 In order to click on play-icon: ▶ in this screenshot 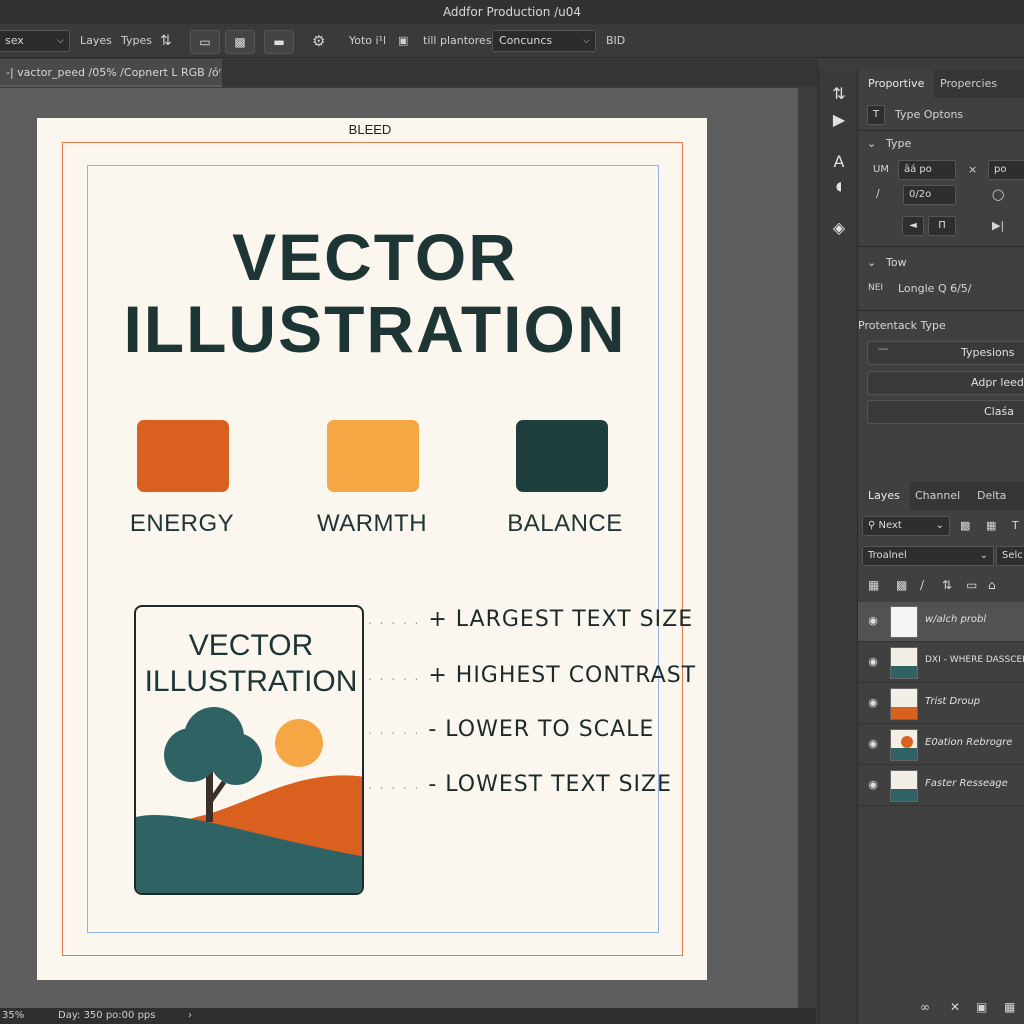, I will do `click(839, 120)`.